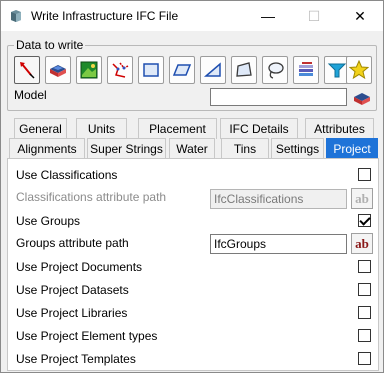  I want to click on app-icon, so click(16, 16).